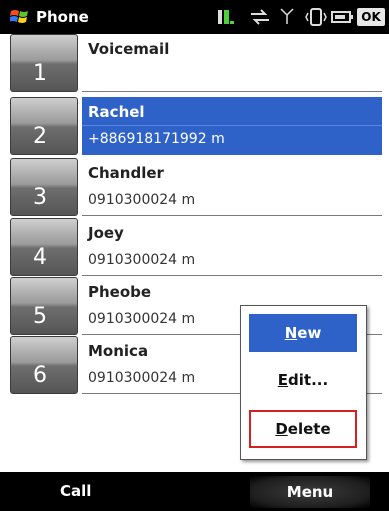 The height and width of the screenshot is (511, 389). What do you see at coordinates (287, 17) in the screenshot?
I see `signal-icon` at bounding box center [287, 17].